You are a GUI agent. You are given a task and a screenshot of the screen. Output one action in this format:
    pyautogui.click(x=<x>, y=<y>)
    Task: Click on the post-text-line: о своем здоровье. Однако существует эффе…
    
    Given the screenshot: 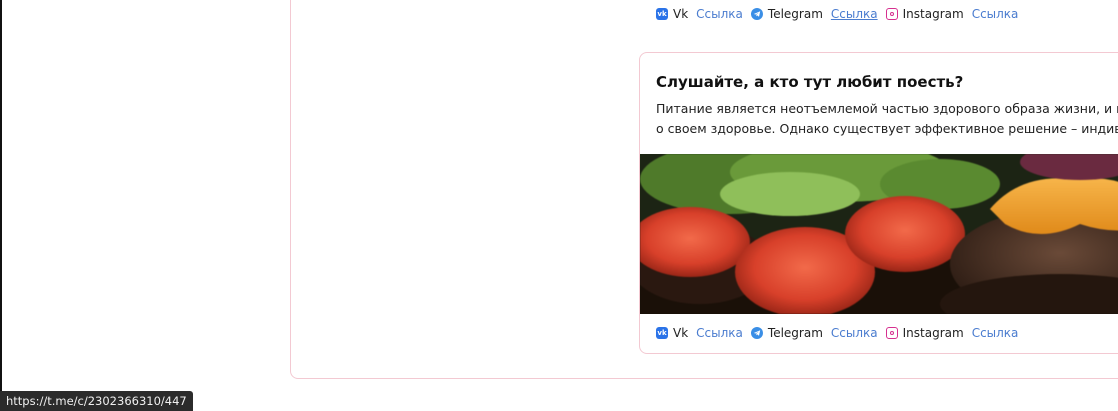 What is the action you would take?
    pyautogui.click(x=887, y=128)
    